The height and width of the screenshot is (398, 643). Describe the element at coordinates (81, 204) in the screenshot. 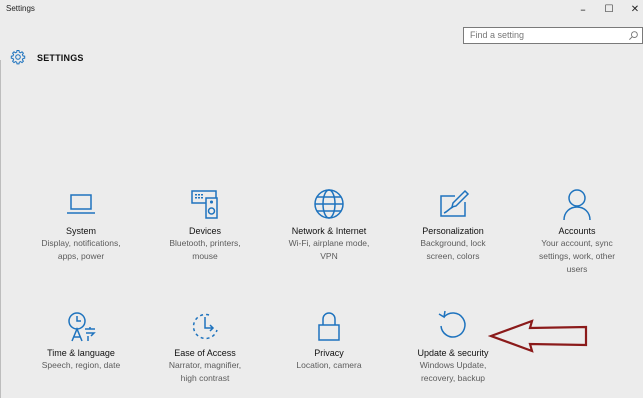

I see `laptop-icon` at that location.